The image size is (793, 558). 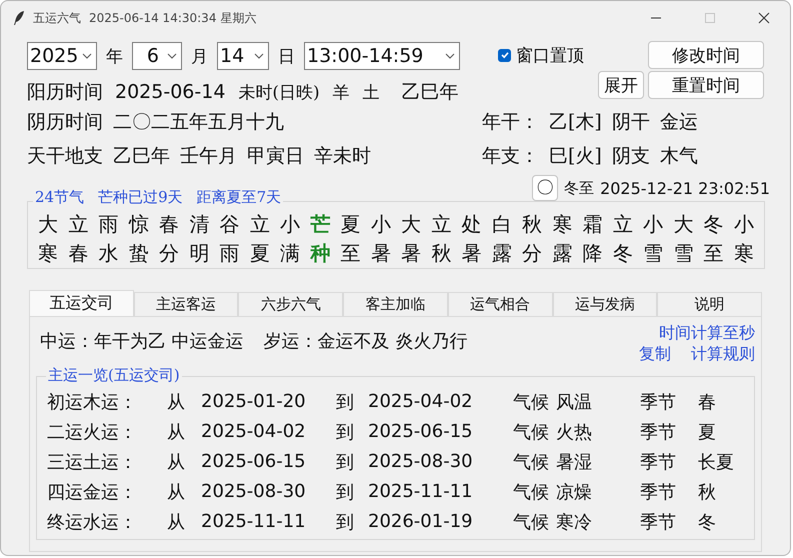 What do you see at coordinates (239, 197) in the screenshot?
I see `term-next-text: 距离夏至7天` at bounding box center [239, 197].